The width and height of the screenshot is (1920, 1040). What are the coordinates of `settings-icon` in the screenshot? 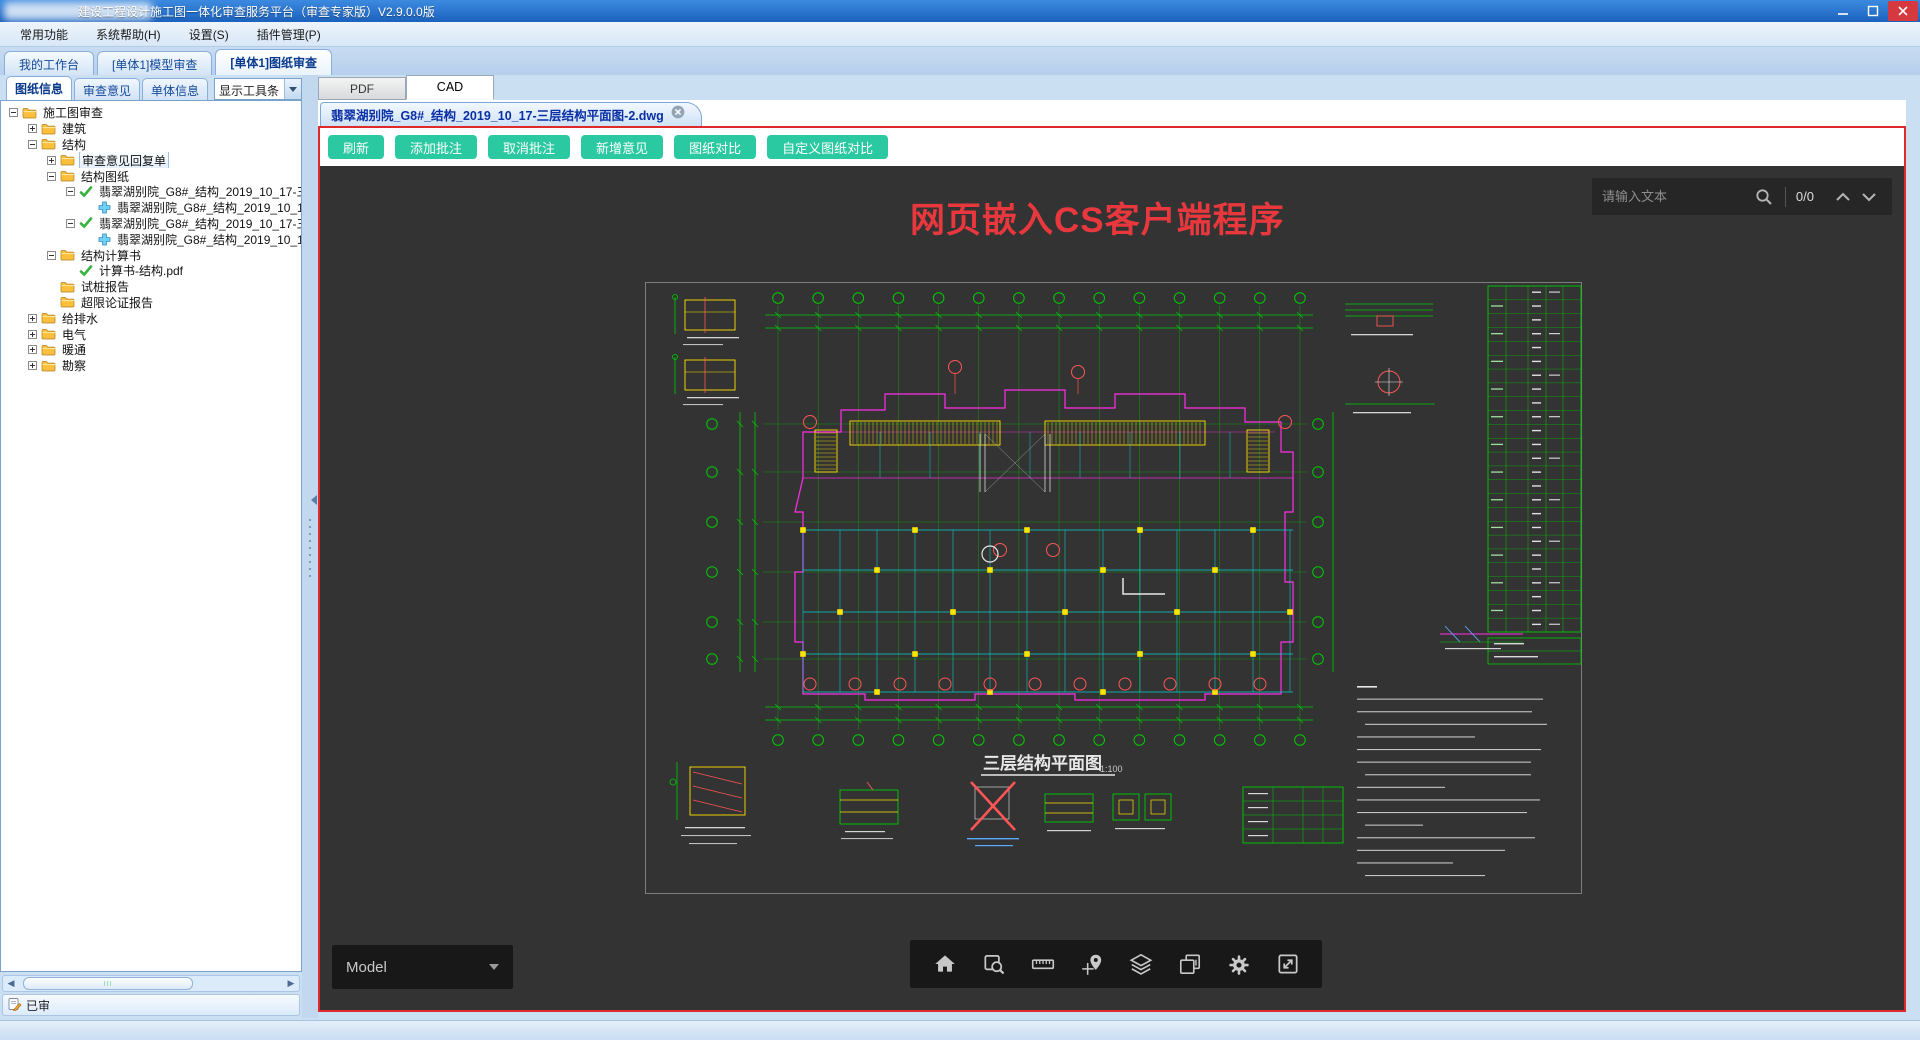 It's located at (1239, 964).